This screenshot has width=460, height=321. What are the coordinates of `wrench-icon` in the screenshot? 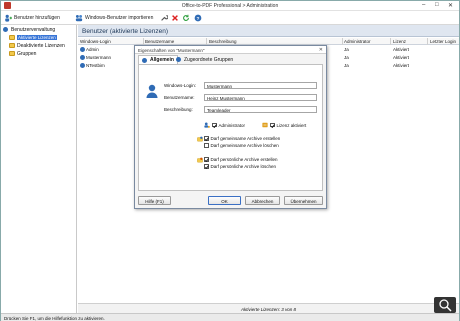 It's located at (164, 18).